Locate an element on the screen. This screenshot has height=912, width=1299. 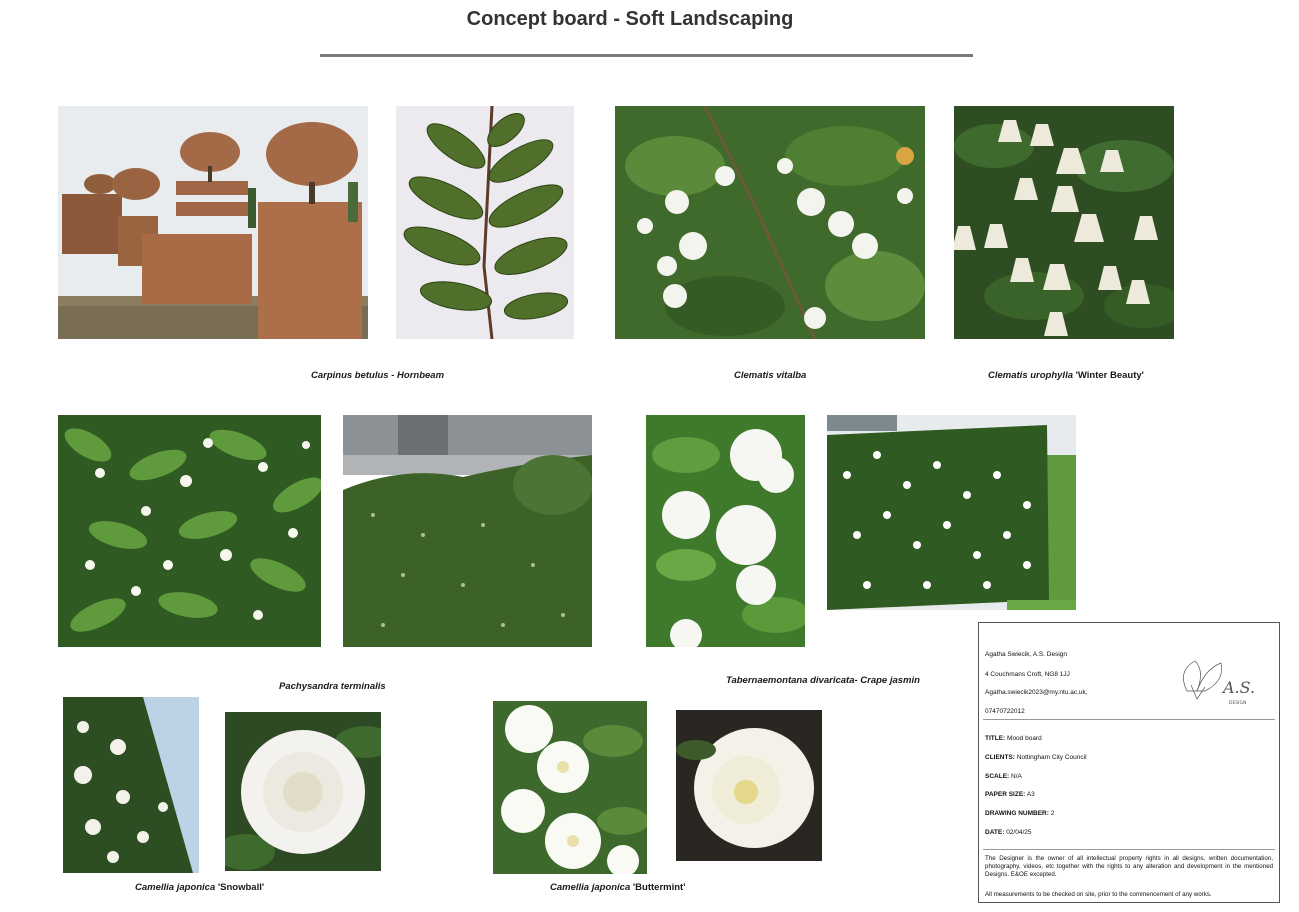
as-design-logo: A.S. DESIGN is located at coordinates (1217, 679).